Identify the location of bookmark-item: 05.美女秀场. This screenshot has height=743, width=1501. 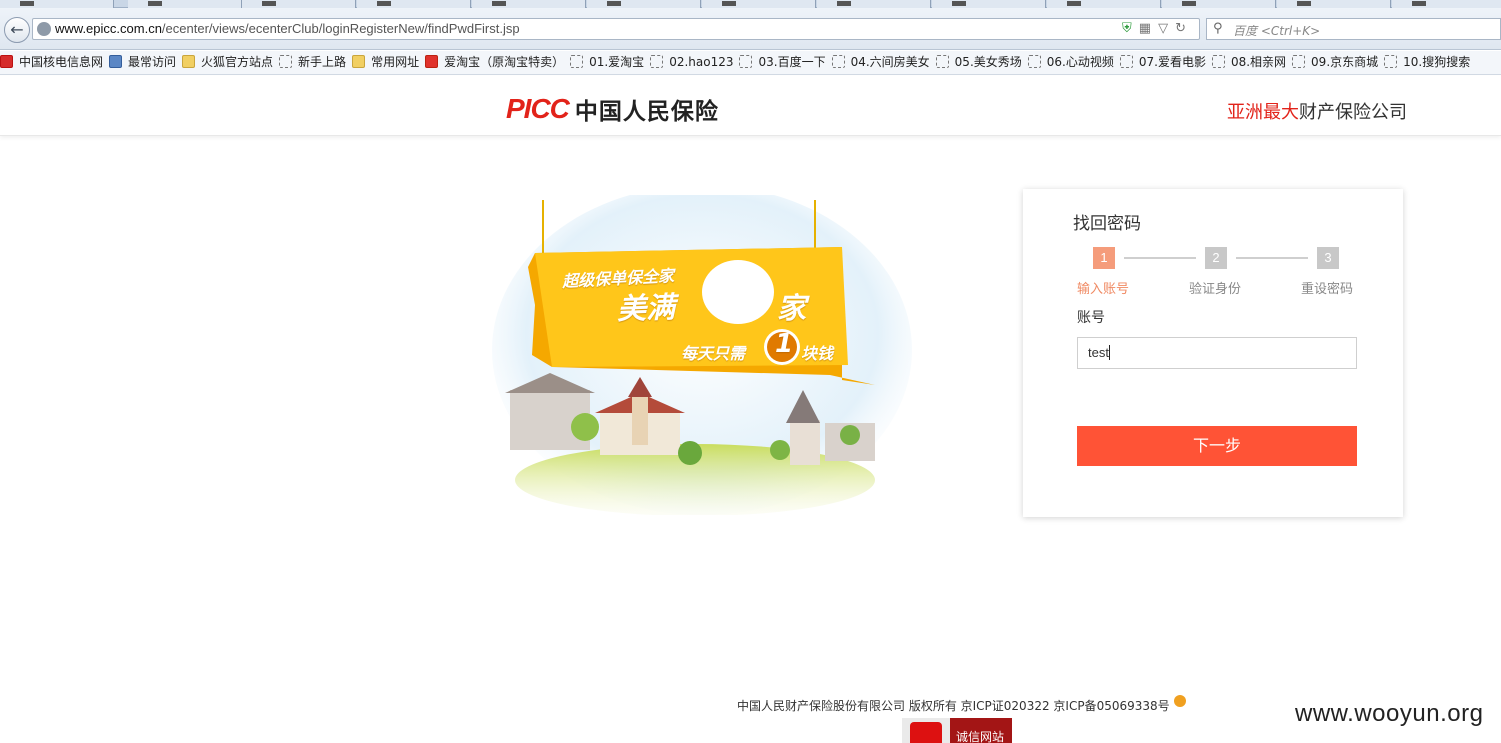
(978, 62).